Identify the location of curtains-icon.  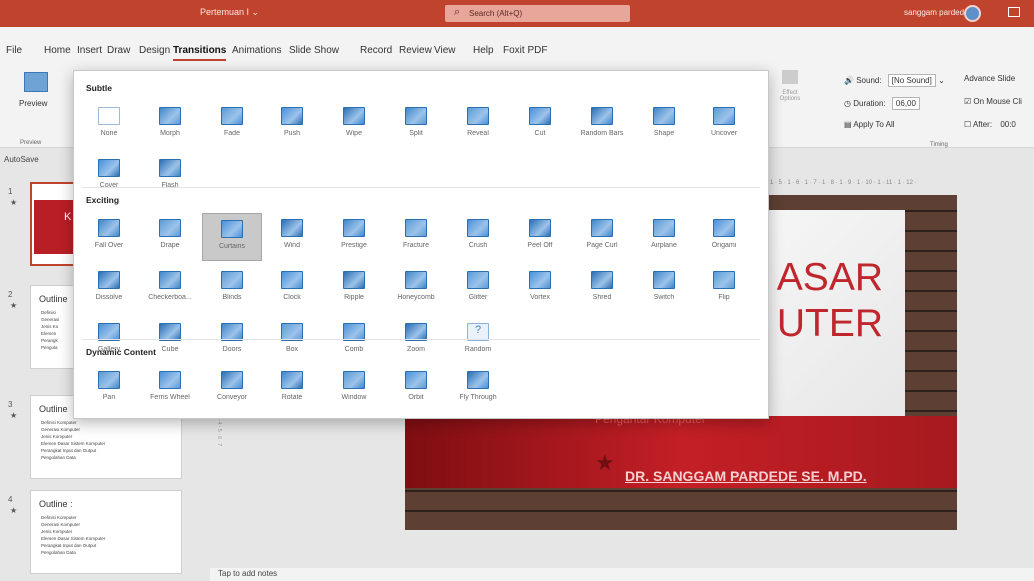
(232, 229).